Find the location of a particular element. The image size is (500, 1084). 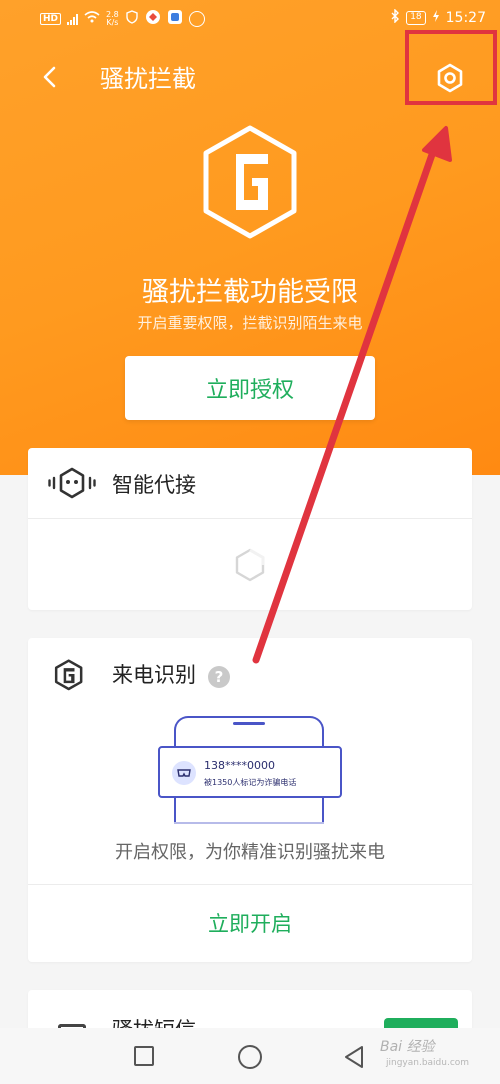

compass-icon is located at coordinates (196, 19).